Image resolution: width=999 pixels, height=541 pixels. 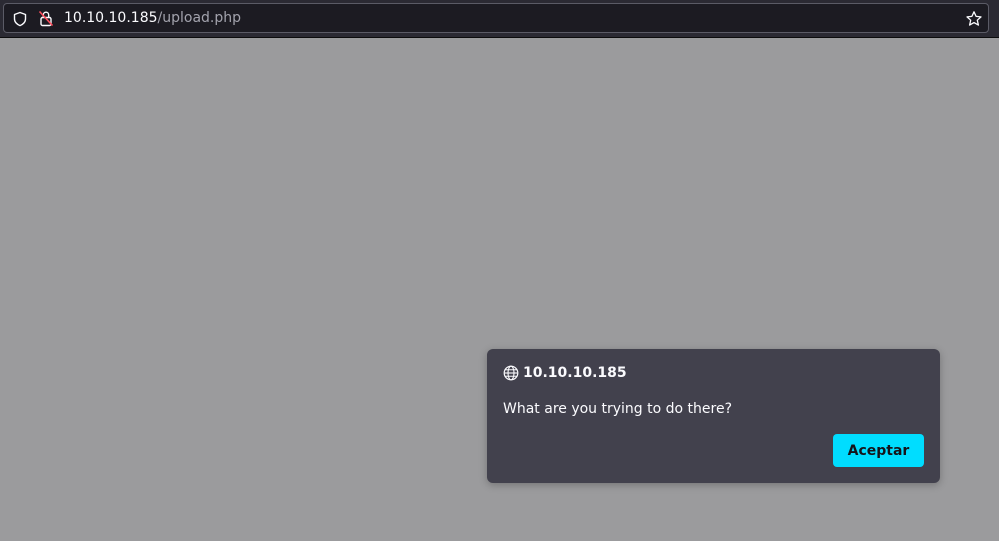 What do you see at coordinates (46, 18) in the screenshot?
I see `insecure-lock-icon` at bounding box center [46, 18].